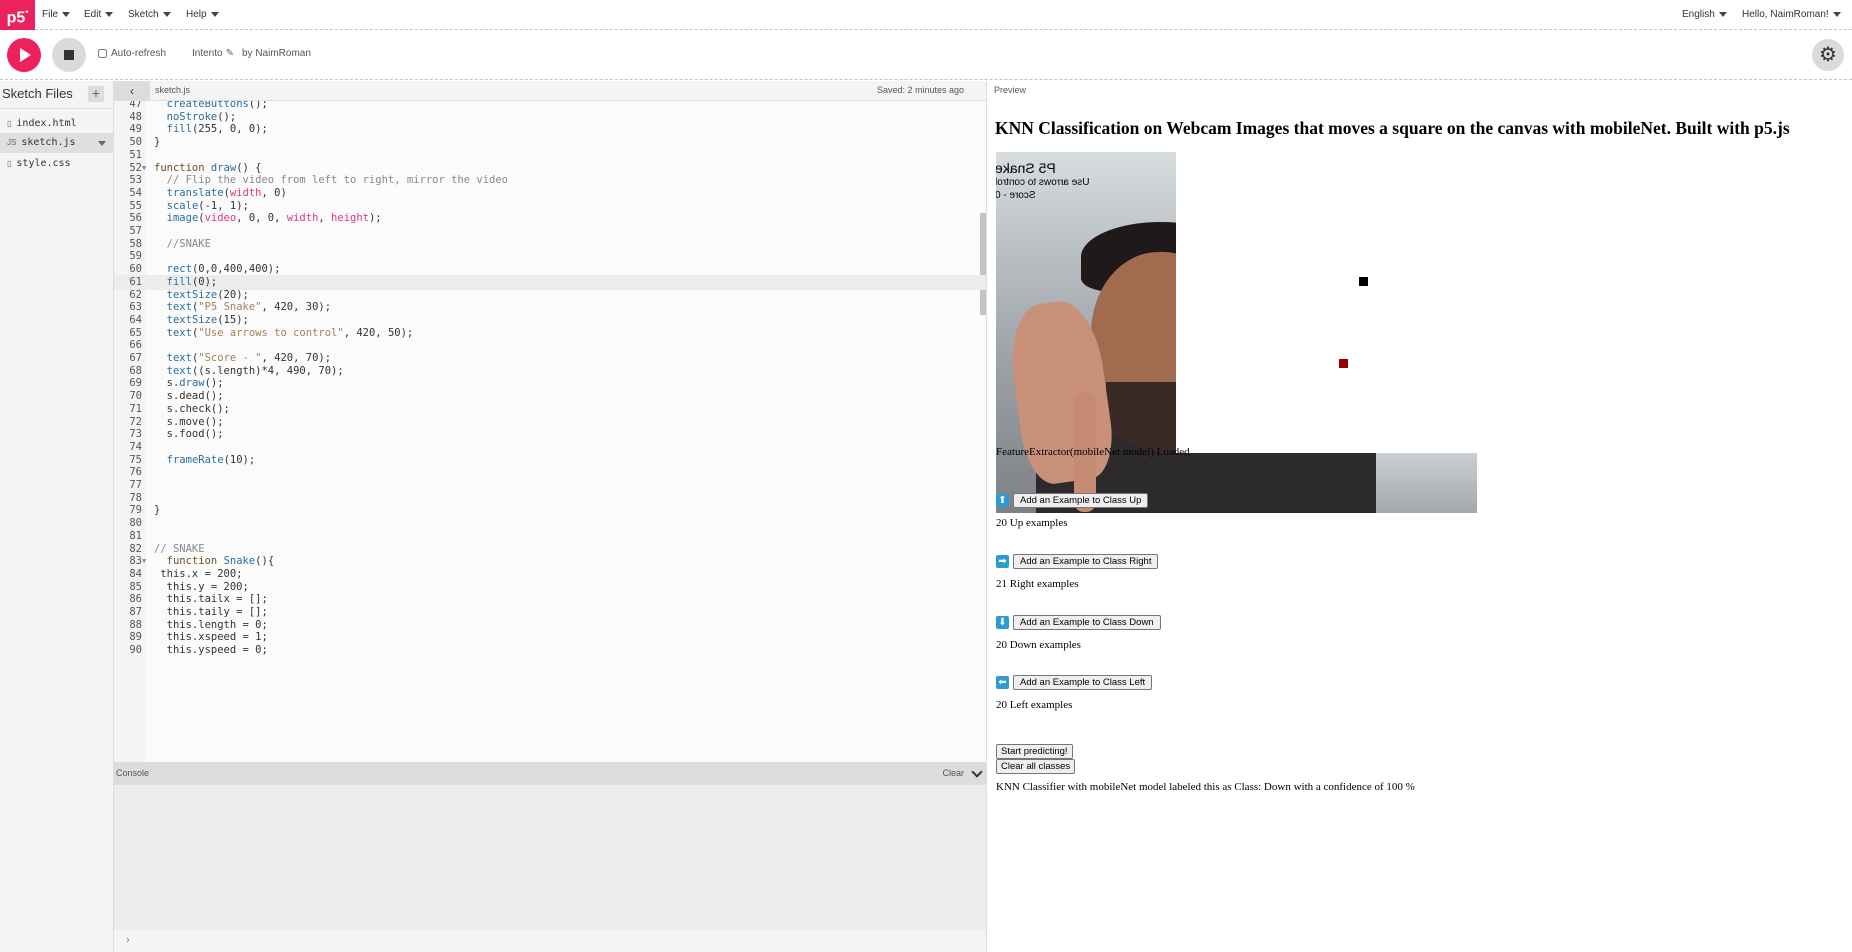  I want to click on toolbar: Auto-refresh Intento ✎ by NaimRoman ⚙, so click(926, 55).